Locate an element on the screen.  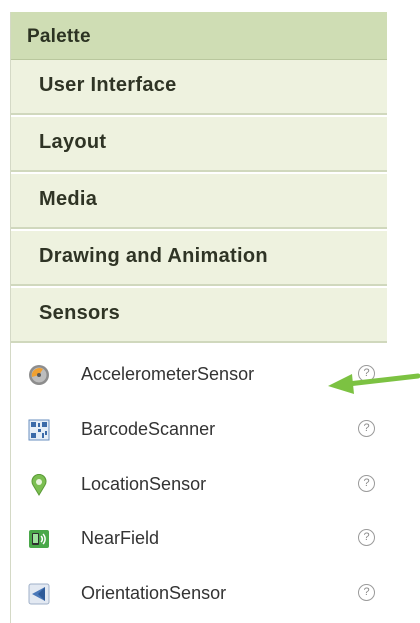
category-sensors: Sensors is located at coordinates (199, 315).